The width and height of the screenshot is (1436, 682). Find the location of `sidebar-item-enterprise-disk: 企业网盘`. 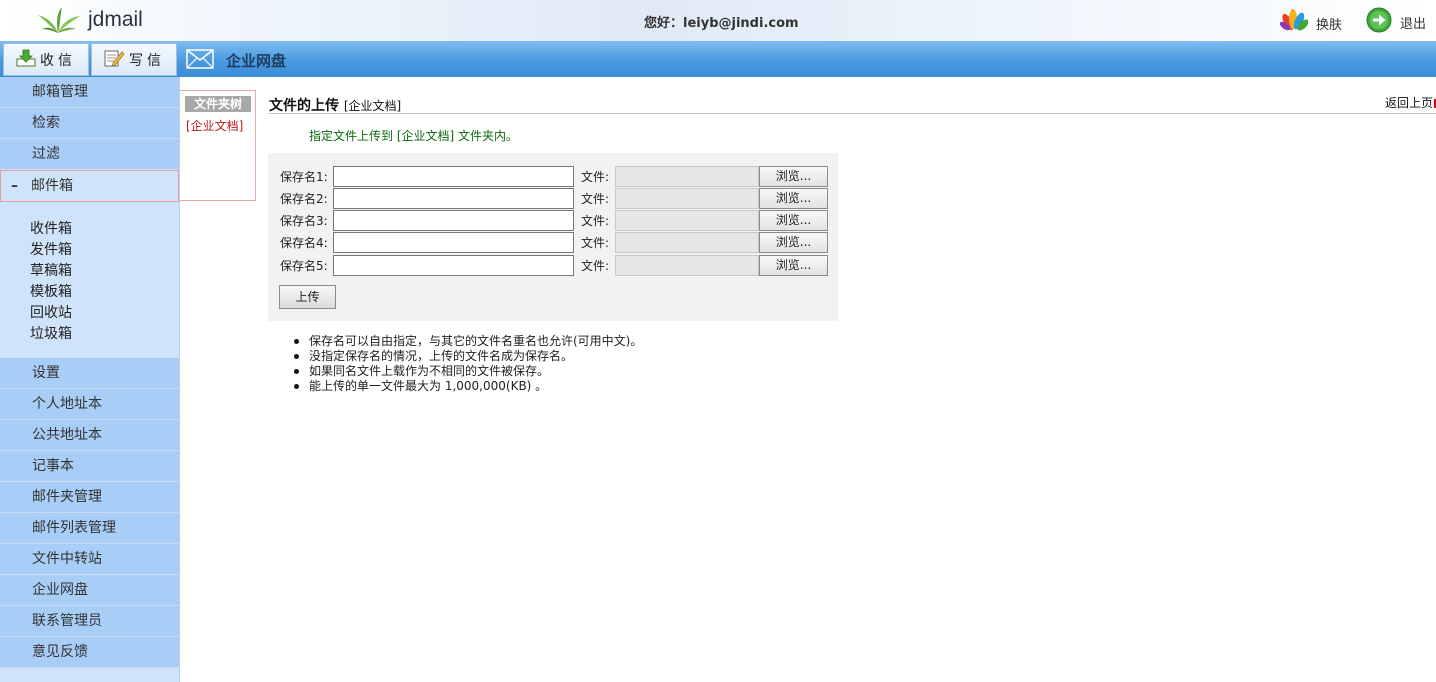

sidebar-item-enterprise-disk: 企业网盘 is located at coordinates (89, 590).